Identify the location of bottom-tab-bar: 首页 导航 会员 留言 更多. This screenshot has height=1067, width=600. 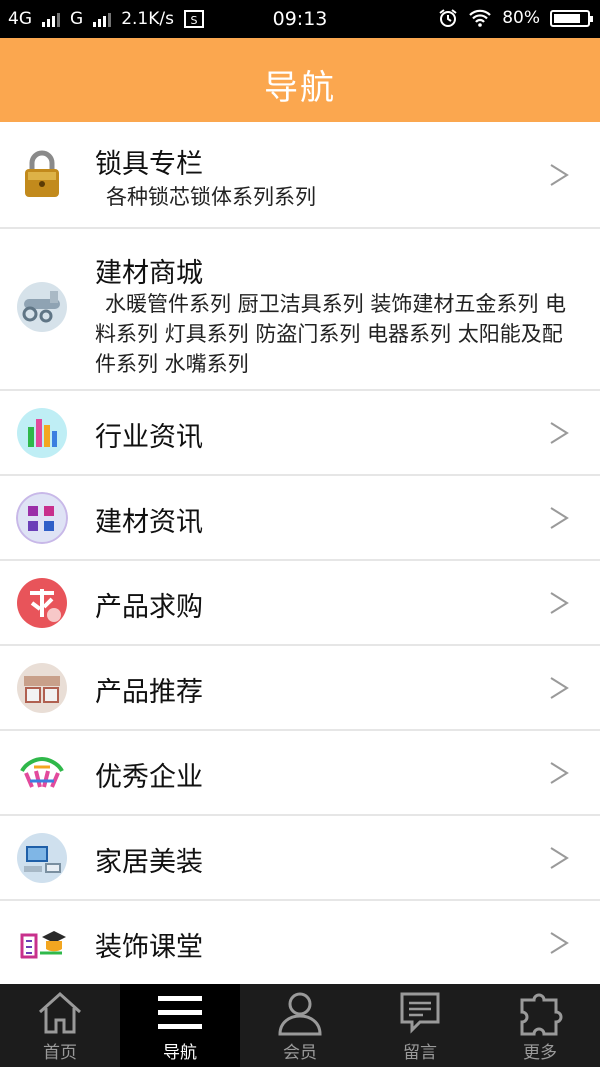
(300, 1025).